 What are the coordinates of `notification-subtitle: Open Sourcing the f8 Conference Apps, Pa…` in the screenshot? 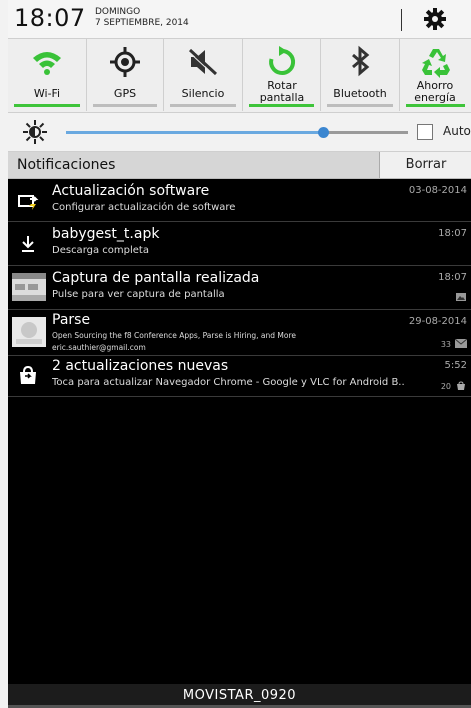 It's located at (174, 335).